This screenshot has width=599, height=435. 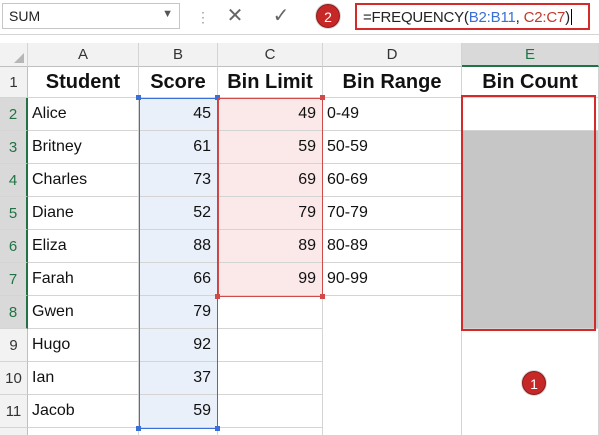 I want to click on bin-range-value: 70-79, so click(x=347, y=212).